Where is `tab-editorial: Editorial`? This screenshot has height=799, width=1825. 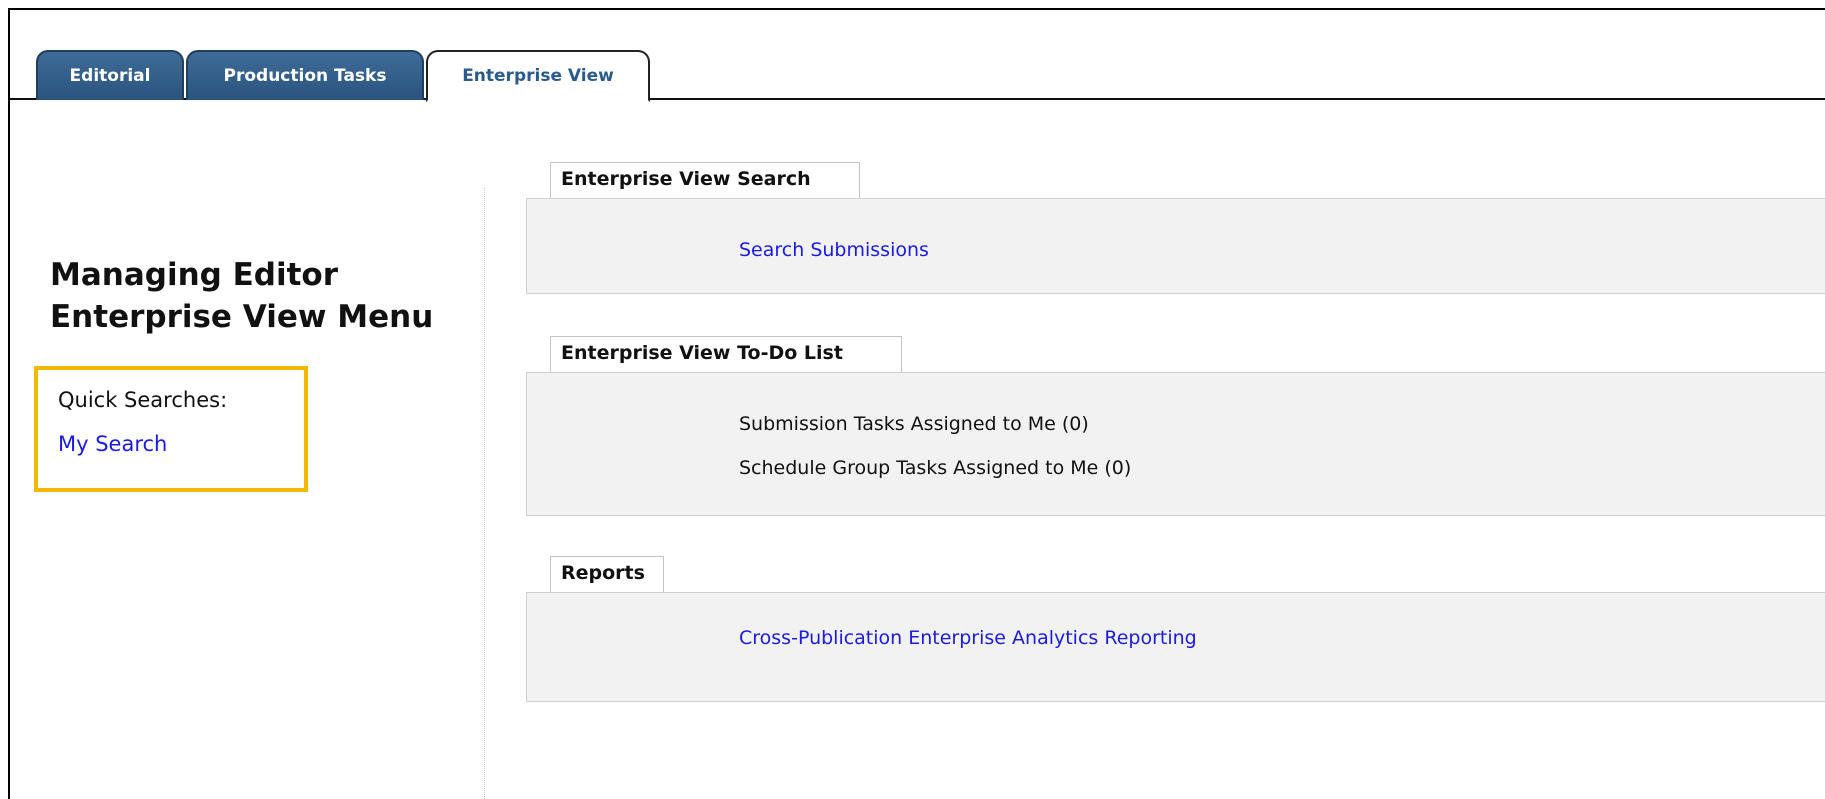
tab-editorial: Editorial is located at coordinates (110, 75).